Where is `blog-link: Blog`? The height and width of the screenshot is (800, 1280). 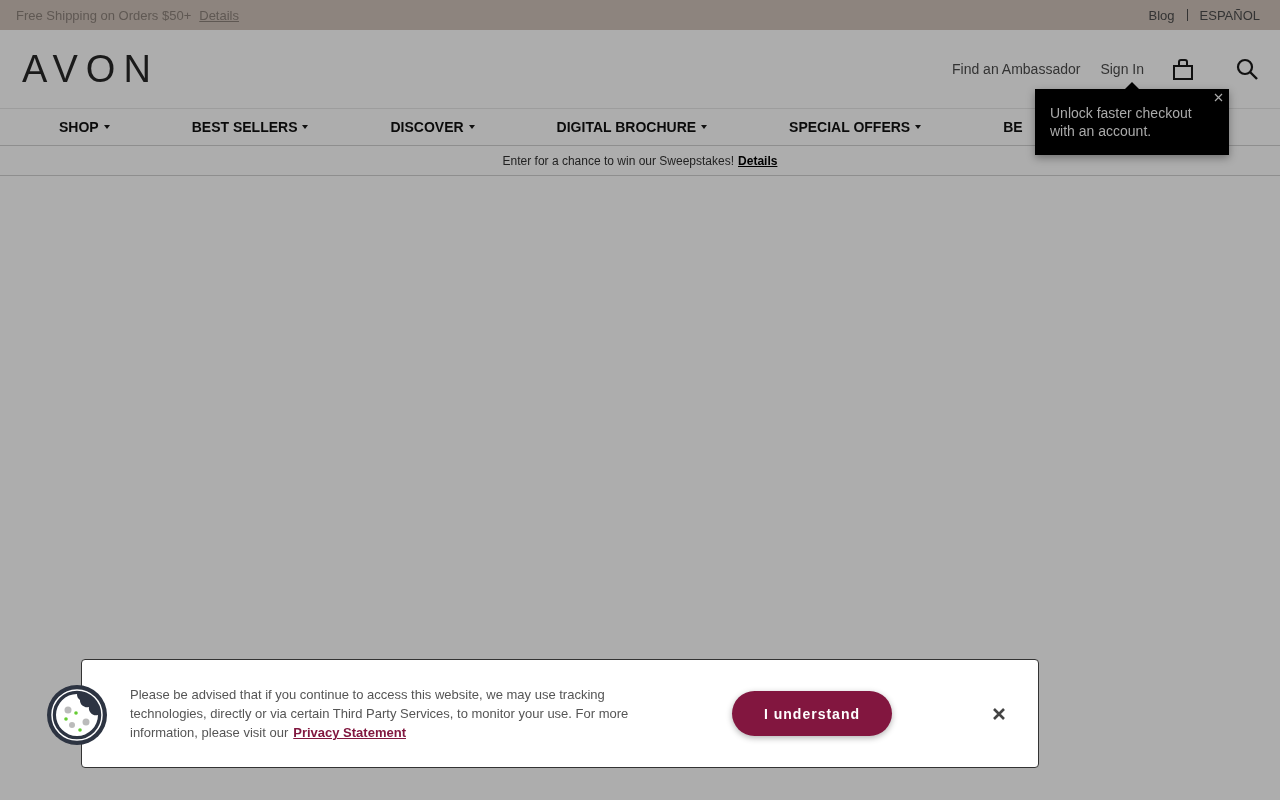
blog-link: Blog is located at coordinates (1161, 15).